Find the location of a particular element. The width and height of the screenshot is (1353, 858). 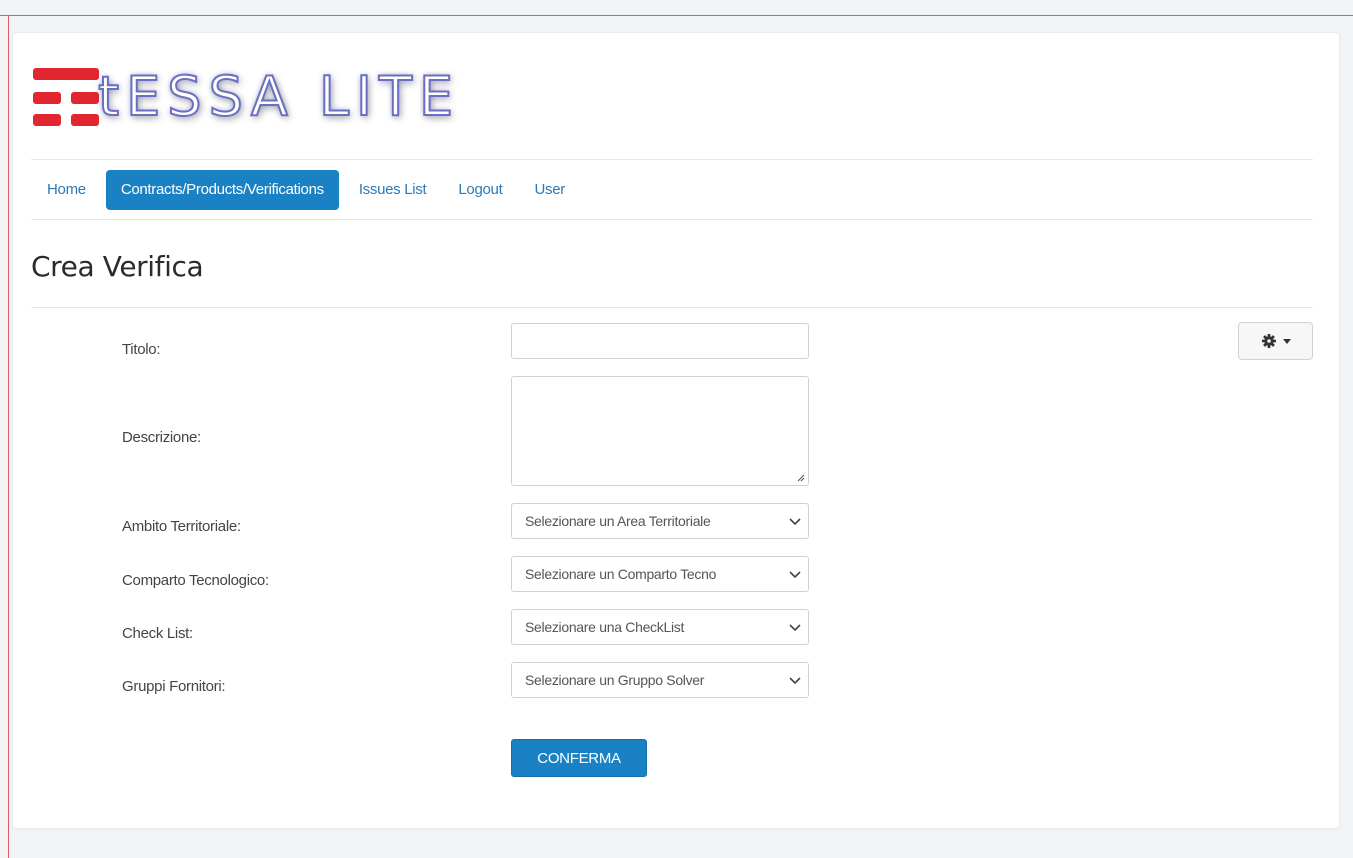

logo-text: tESSA LITE is located at coordinates (279, 97).